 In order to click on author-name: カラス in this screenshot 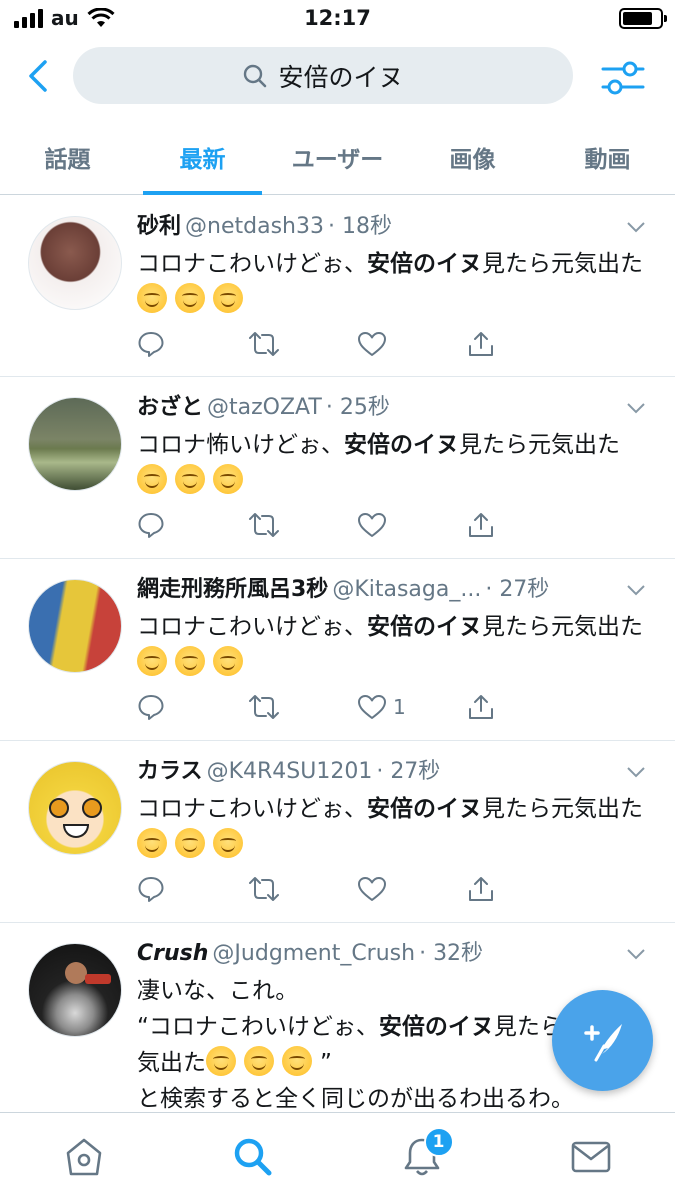, I will do `click(170, 771)`.